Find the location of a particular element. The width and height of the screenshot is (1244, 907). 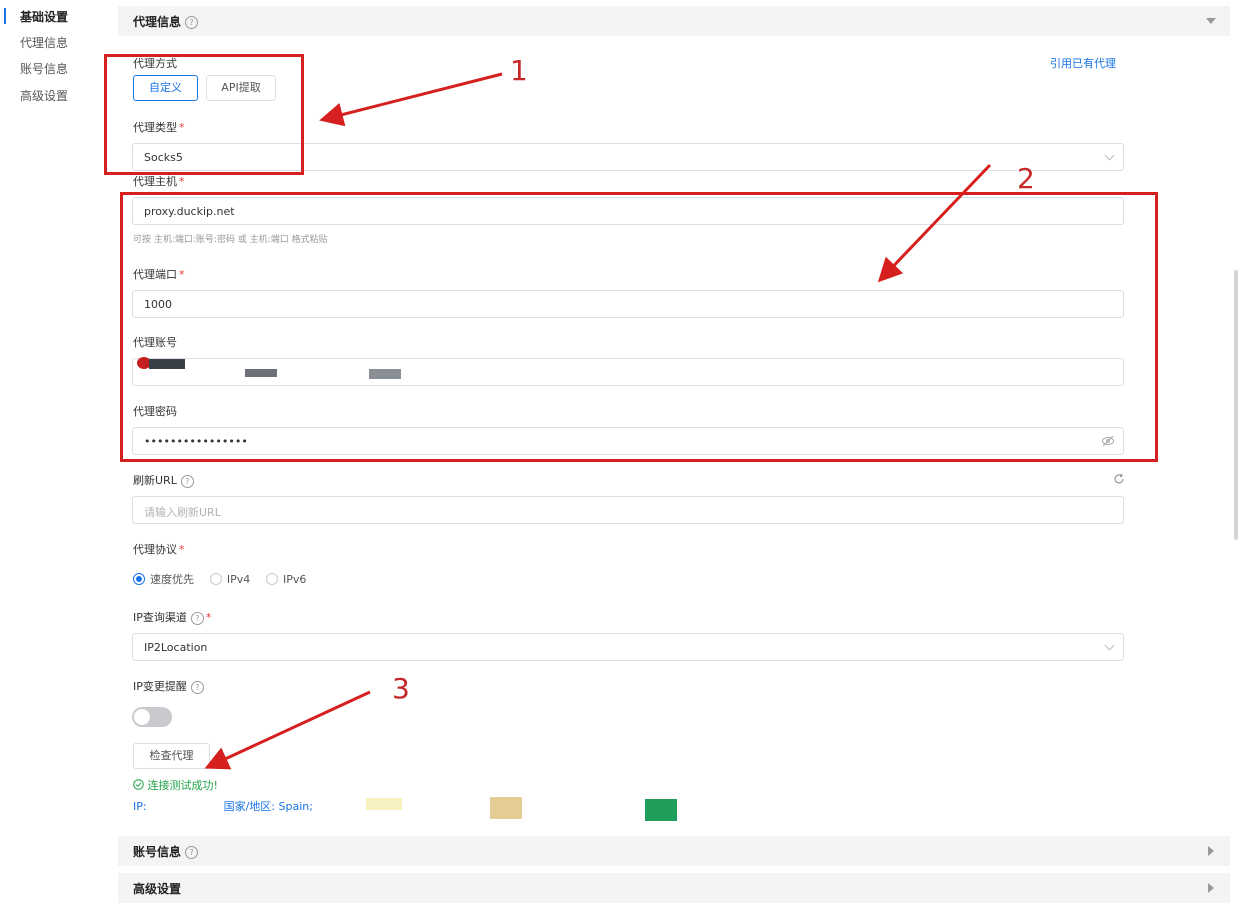

country-text: 国家/地区: Spain; is located at coordinates (268, 806).